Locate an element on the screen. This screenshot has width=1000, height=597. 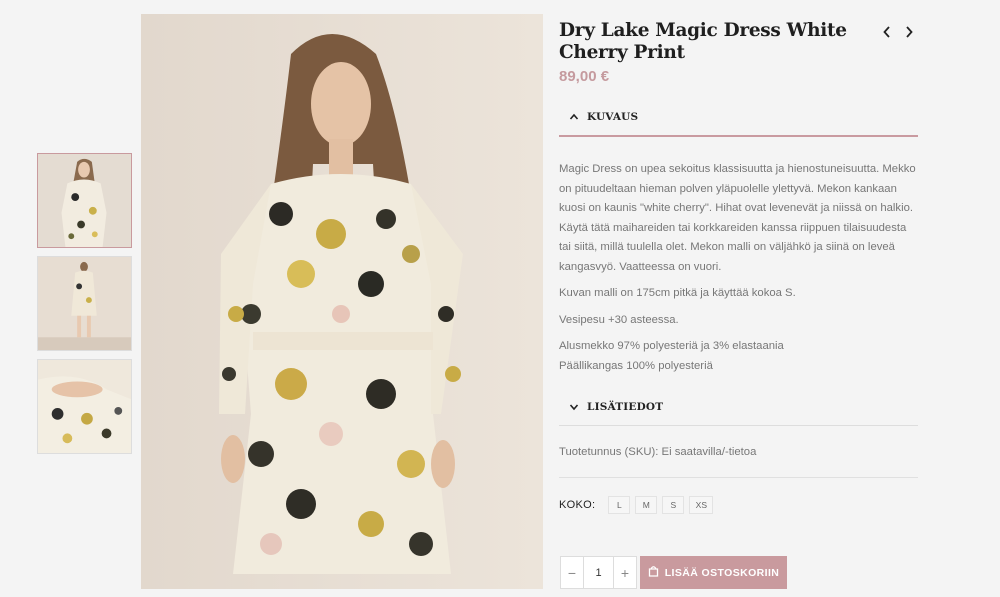
add-to-cart-button: LISÄÄ OSTOSKORIIN is located at coordinates (713, 572).